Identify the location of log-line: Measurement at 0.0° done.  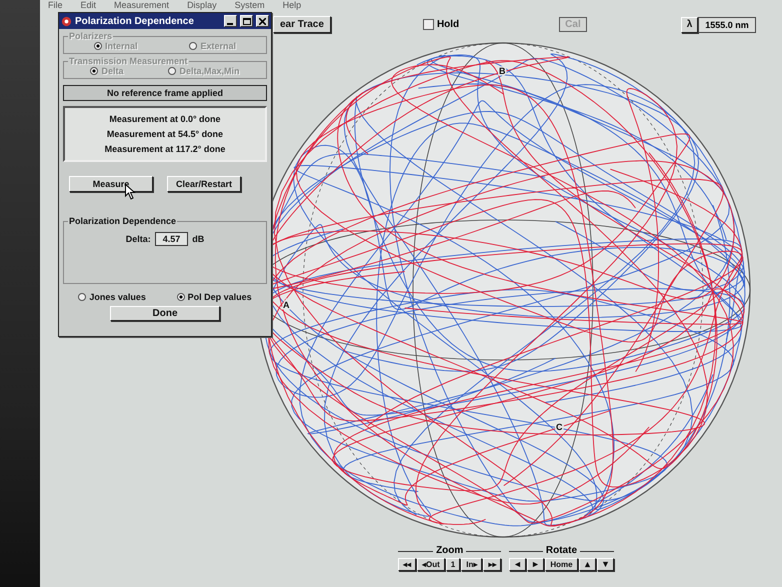
(165, 119).